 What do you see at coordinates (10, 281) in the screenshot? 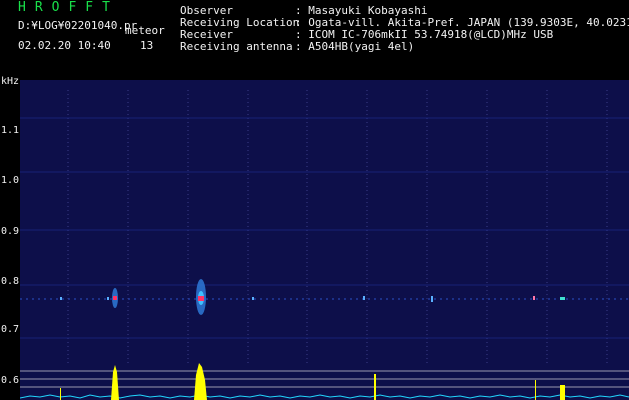
I see `y-tick-0-8: 0.8` at bounding box center [10, 281].